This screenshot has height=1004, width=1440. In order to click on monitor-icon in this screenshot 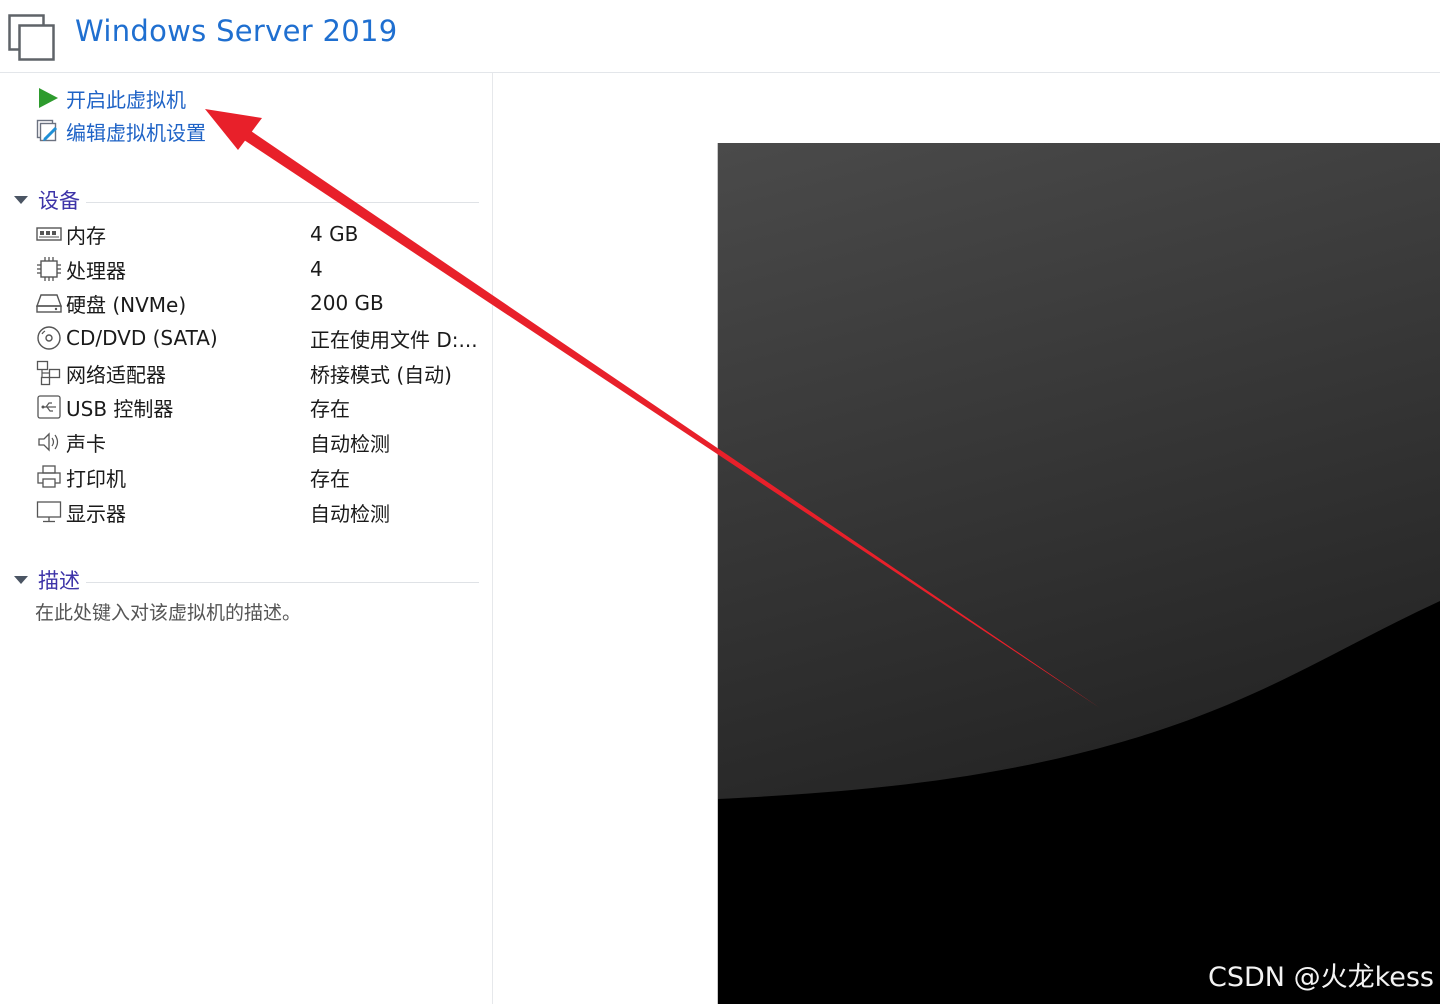, I will do `click(49, 512)`.